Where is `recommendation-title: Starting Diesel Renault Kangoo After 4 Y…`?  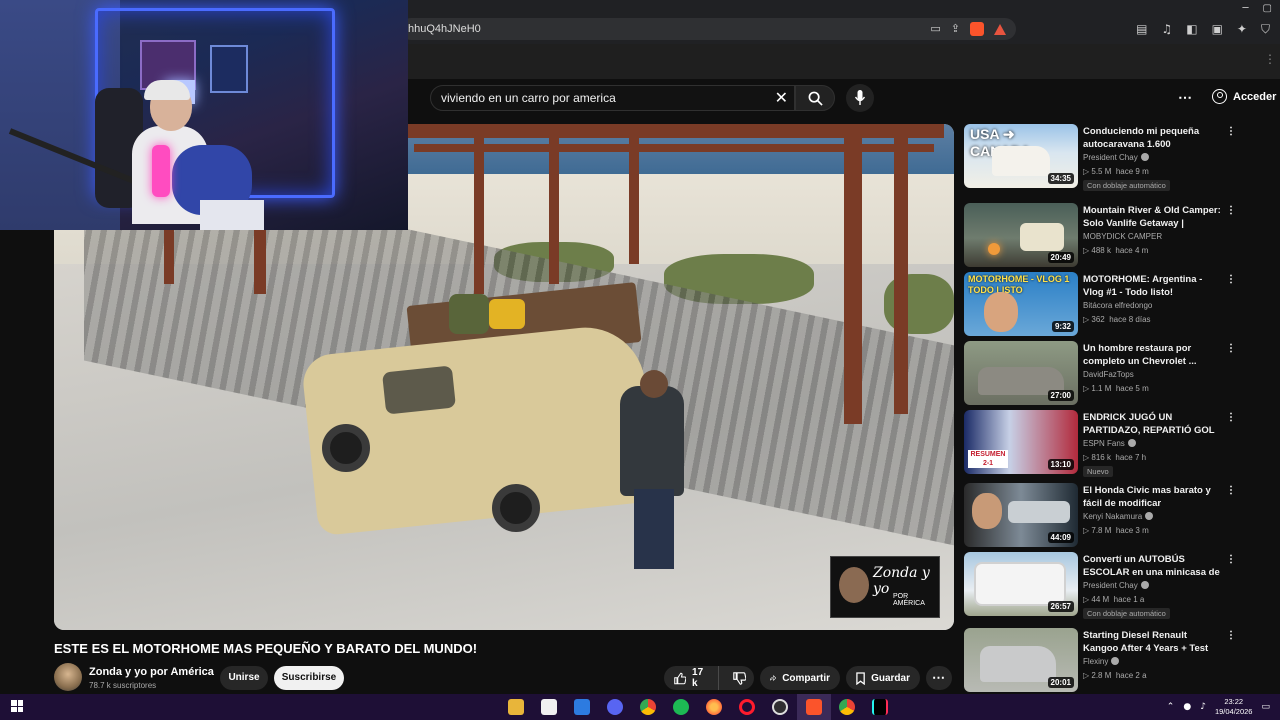 recommendation-title: Starting Diesel Renault Kangoo After 4 Y… is located at coordinates (1153, 642).